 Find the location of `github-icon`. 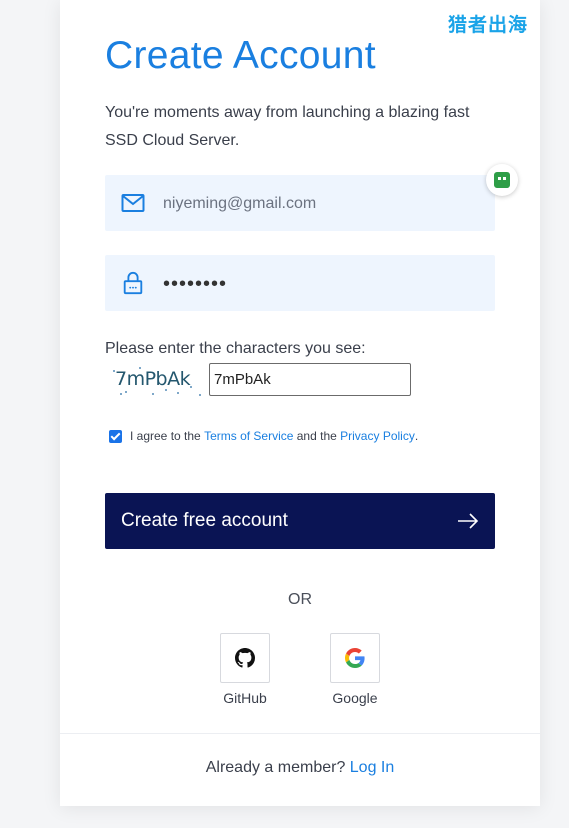

github-icon is located at coordinates (245, 658).